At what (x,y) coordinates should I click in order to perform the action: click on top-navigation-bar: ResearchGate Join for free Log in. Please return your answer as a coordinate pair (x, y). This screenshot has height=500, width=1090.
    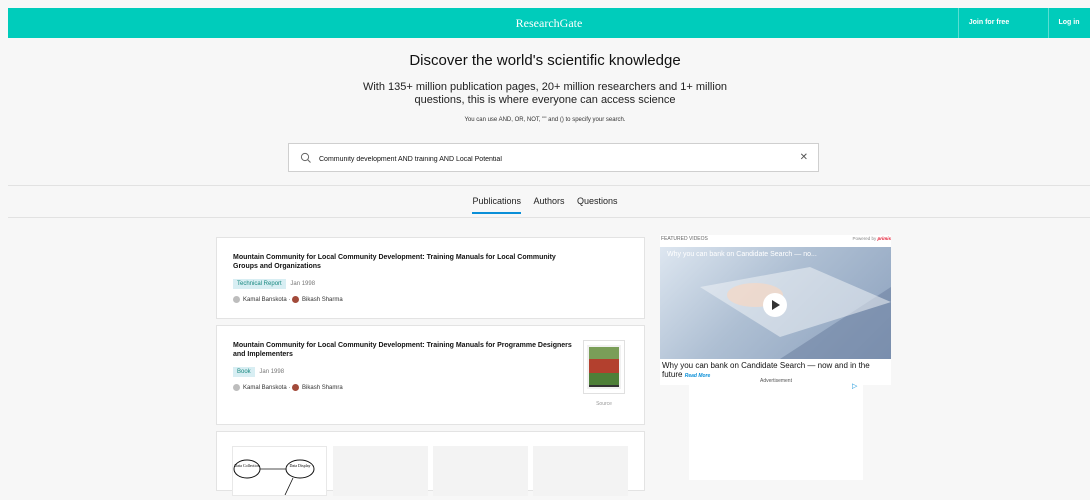
    Looking at the image, I should click on (549, 23).